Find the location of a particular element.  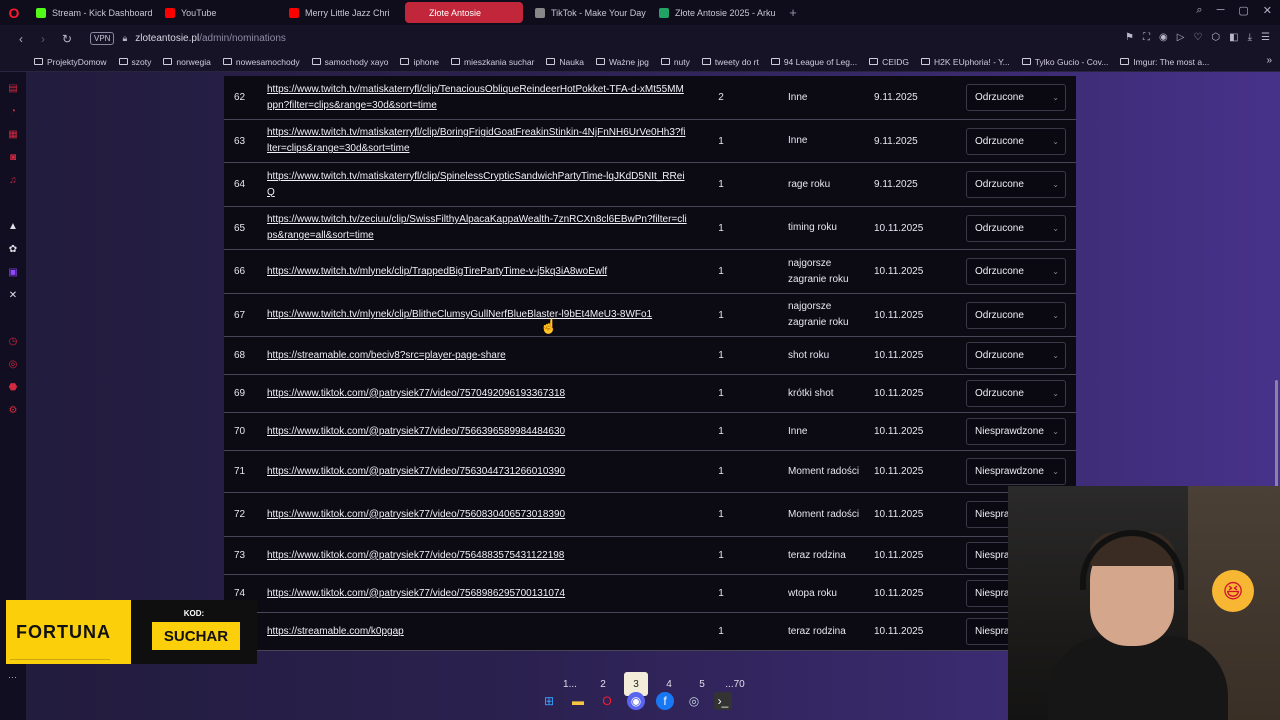

play-icon: ▷ is located at coordinates (1181, 37).